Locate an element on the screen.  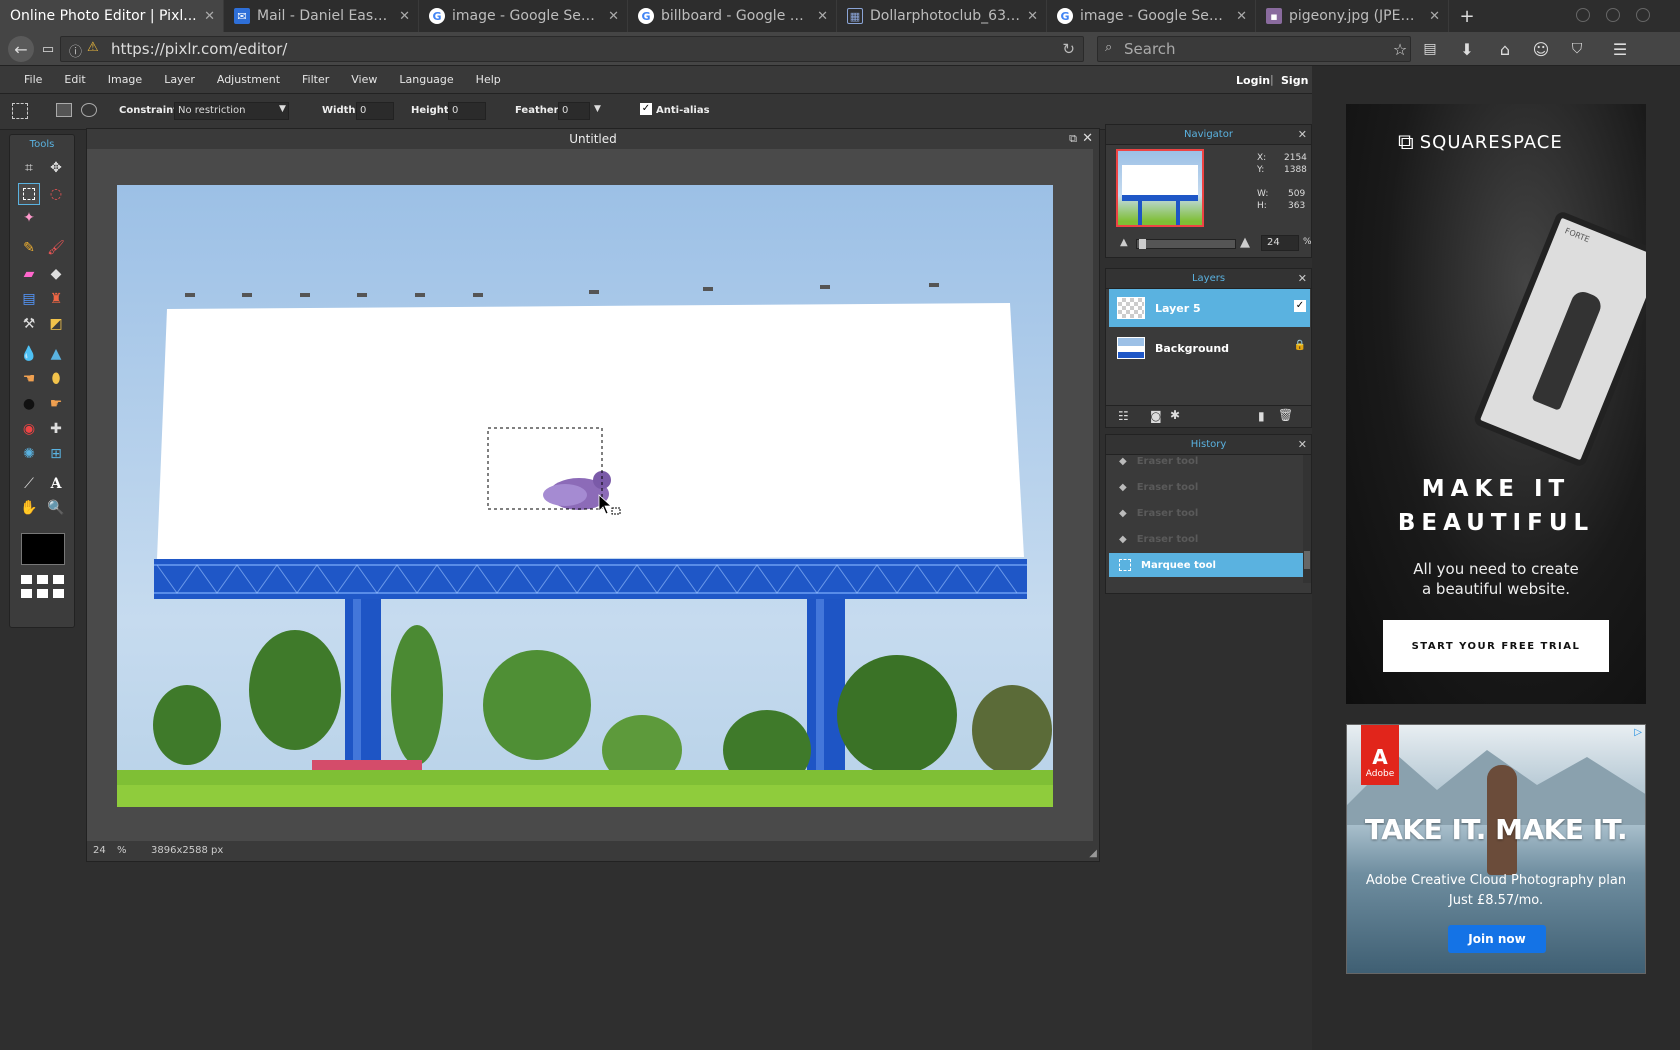
restore-window-icon: ⧉ is located at coordinates (1073, 139).